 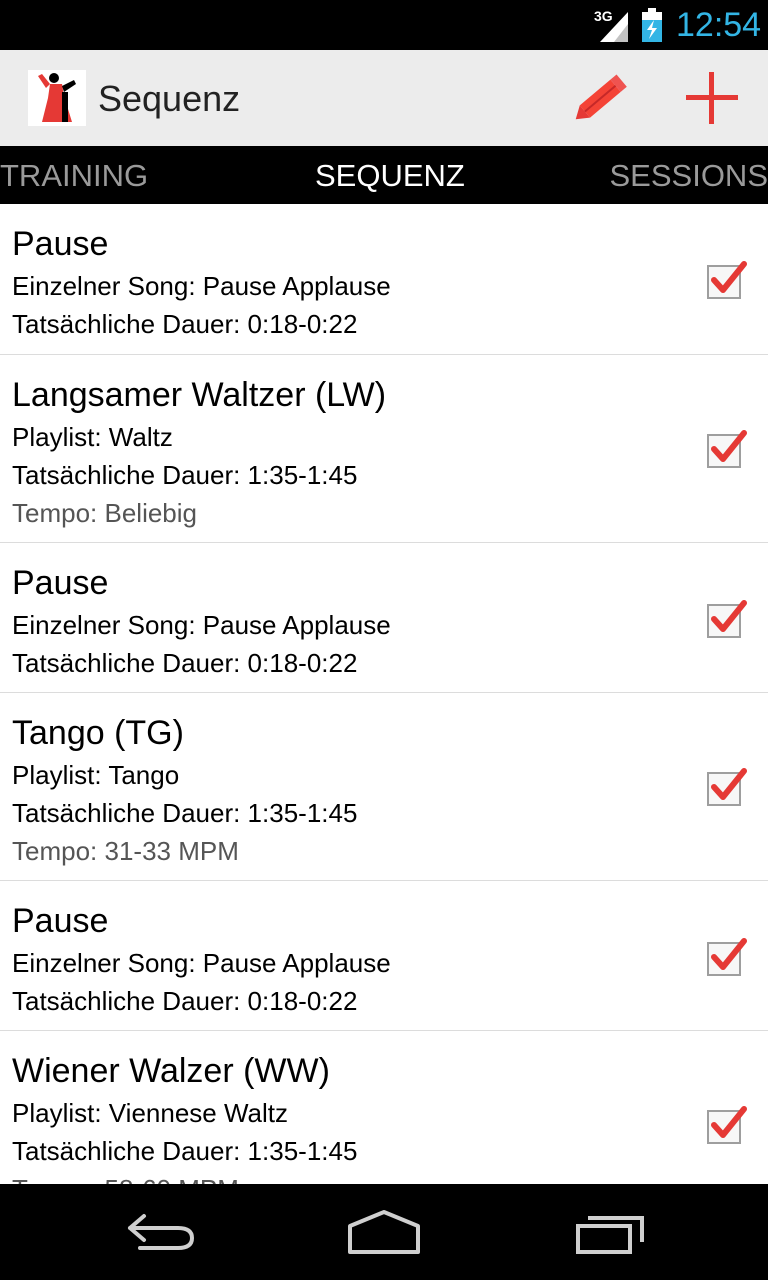 I want to click on tab-training: TRAINING, so click(x=74, y=176).